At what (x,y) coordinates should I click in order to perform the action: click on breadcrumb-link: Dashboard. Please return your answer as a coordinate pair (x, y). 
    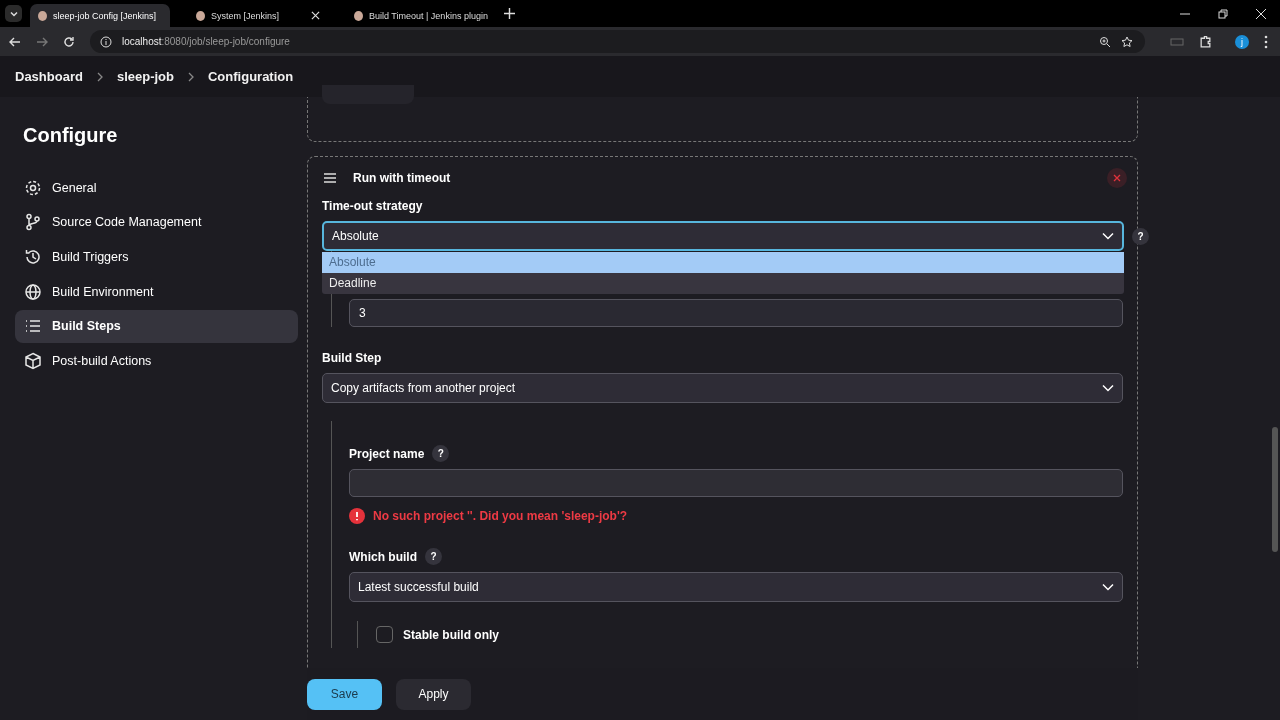
    Looking at the image, I should click on (49, 76).